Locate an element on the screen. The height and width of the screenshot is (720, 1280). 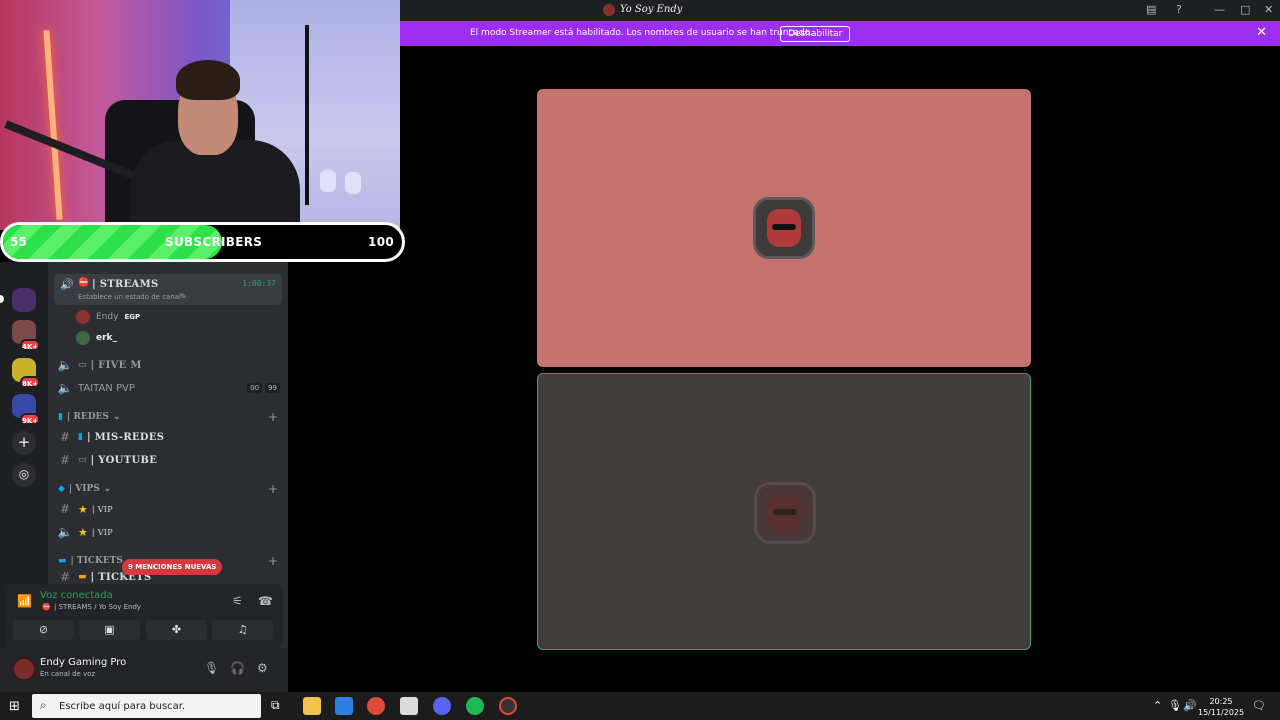
search-placeholder: Escribe aquí para buscar. is located at coordinates (122, 706).